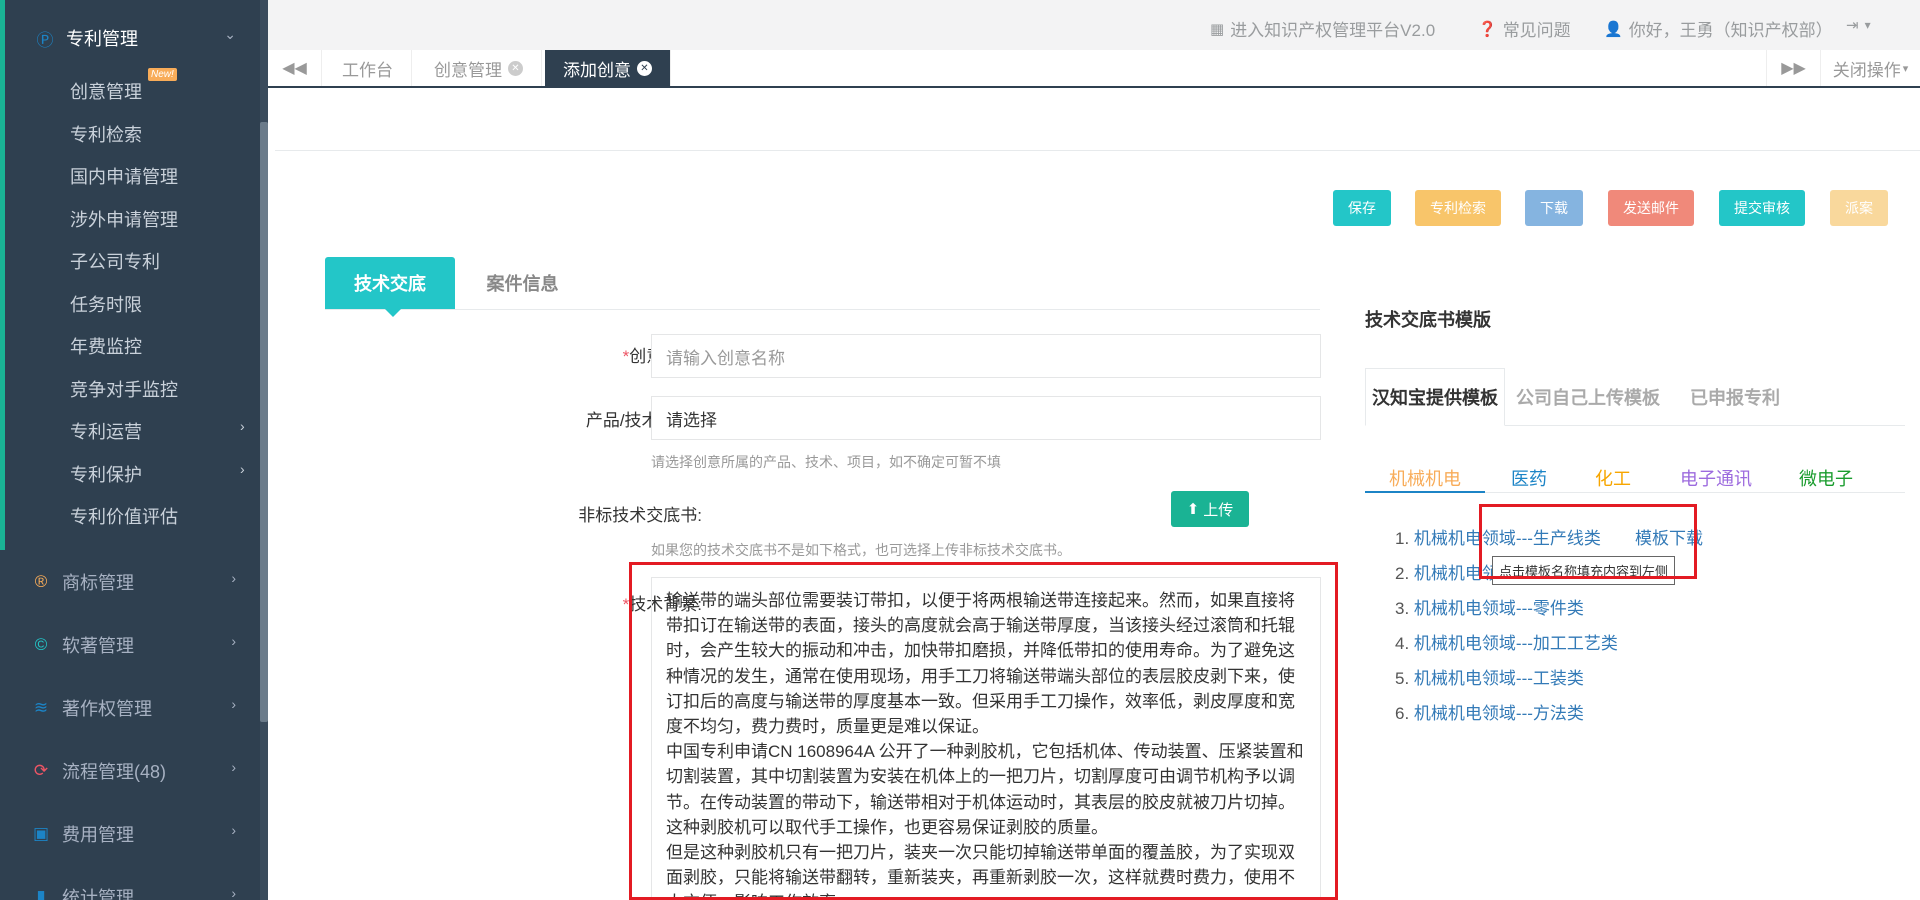 This screenshot has width=1920, height=900. Describe the element at coordinates (1730, 30) in the screenshot. I see `user-greeting: 你好，王勇（知识产权部）` at that location.